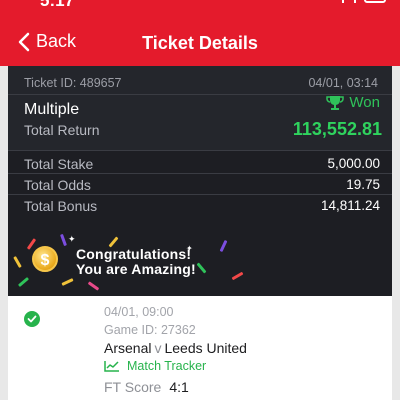 Image resolution: width=400 pixels, height=400 pixels. Describe the element at coordinates (52, 109) in the screenshot. I see `bet-type: Multiple` at that location.